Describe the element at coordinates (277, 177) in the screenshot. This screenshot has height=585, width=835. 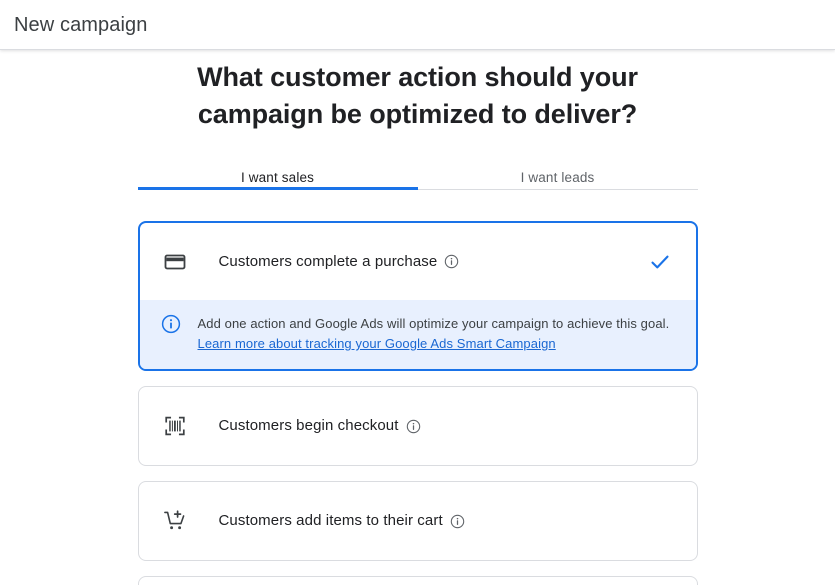
I see `tab-label: I want sales` at that location.